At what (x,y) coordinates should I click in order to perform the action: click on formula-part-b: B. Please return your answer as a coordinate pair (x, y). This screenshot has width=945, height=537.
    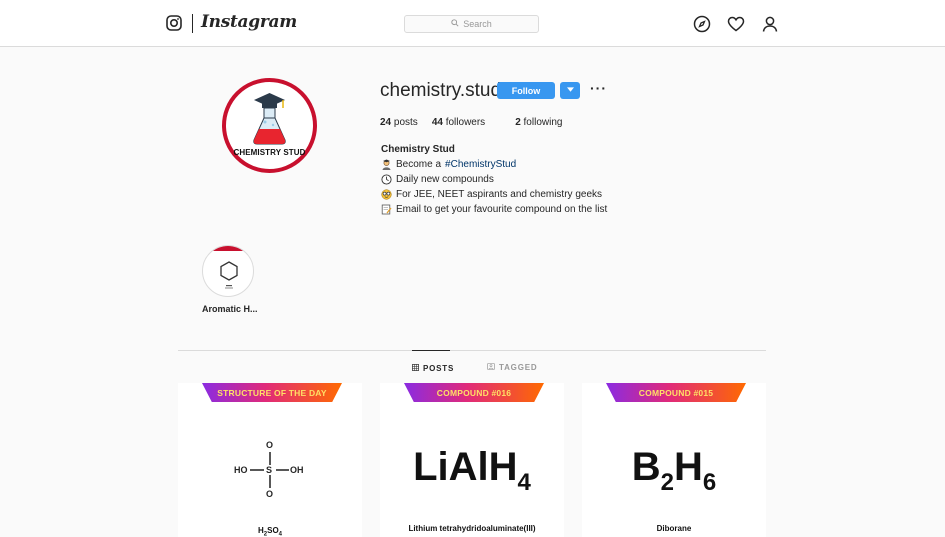
    Looking at the image, I should click on (646, 467).